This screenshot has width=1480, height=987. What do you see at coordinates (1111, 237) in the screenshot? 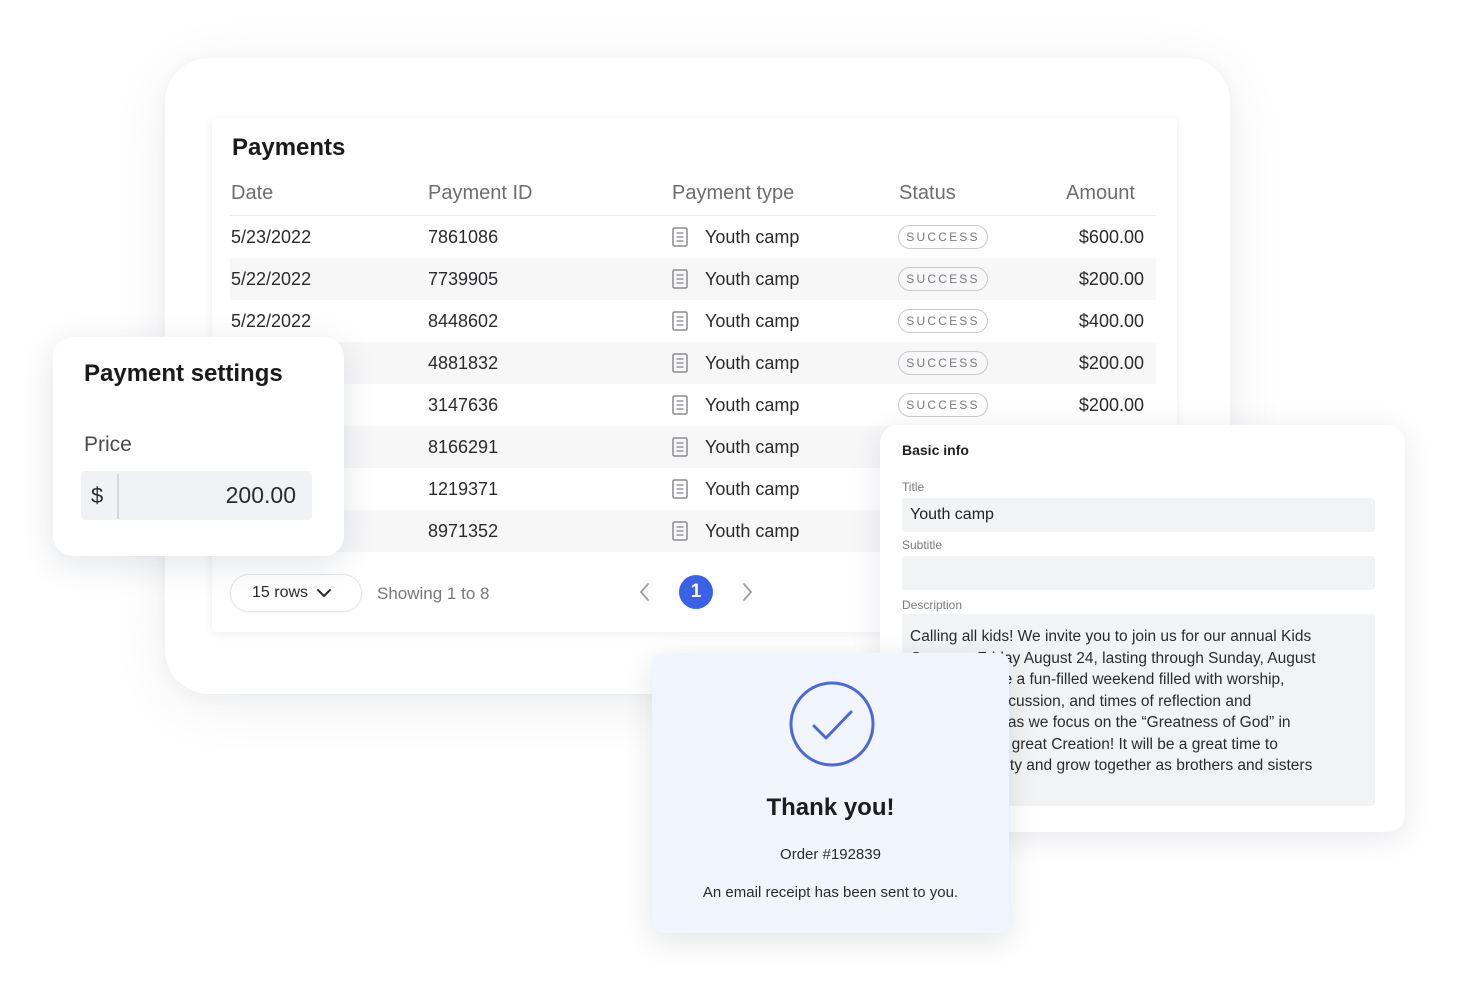
I see `payment-amount: $600.00` at bounding box center [1111, 237].